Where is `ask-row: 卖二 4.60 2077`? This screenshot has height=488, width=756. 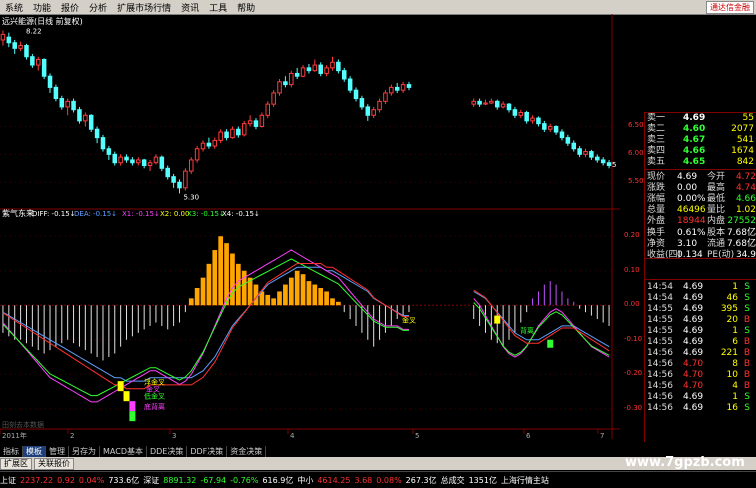
ask-row: 卖二 4.60 2077 is located at coordinates (700, 129).